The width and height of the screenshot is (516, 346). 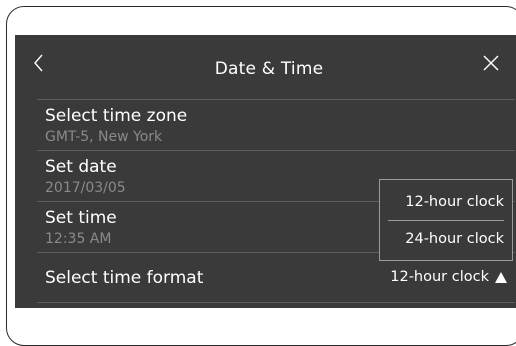 I want to click on setting-label: Set time, so click(x=81, y=218).